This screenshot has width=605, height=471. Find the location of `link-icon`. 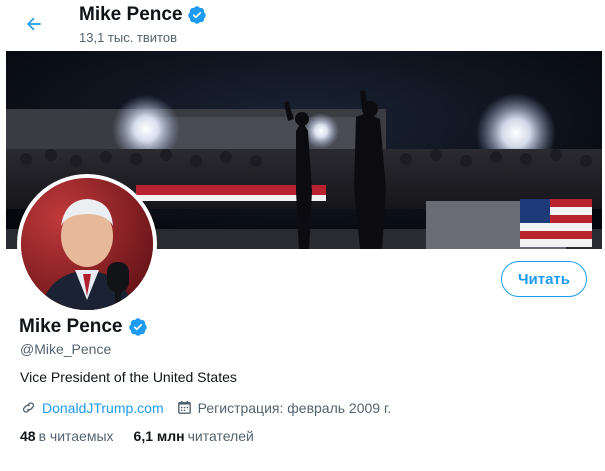

link-icon is located at coordinates (28, 407).